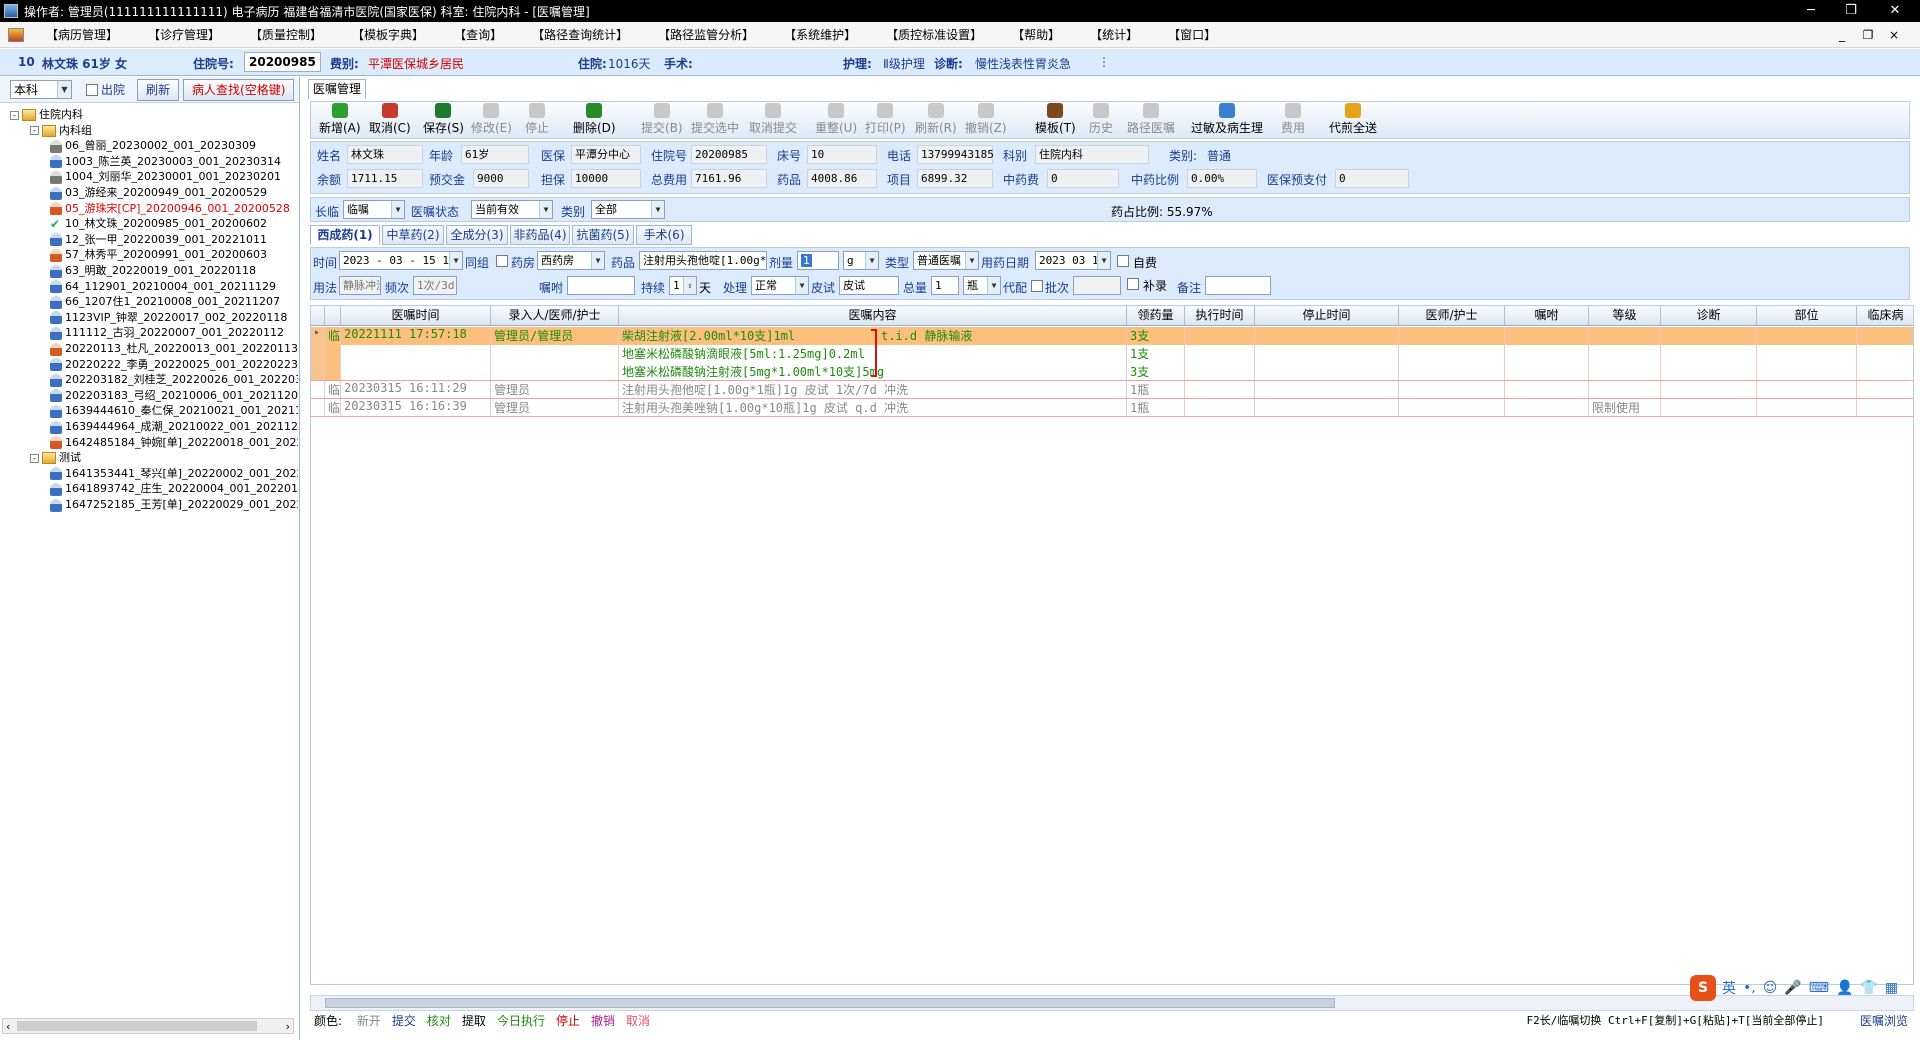 The image size is (1920, 1040). What do you see at coordinates (662, 119) in the screenshot?
I see `toolbar-button-6: 提交(B)` at bounding box center [662, 119].